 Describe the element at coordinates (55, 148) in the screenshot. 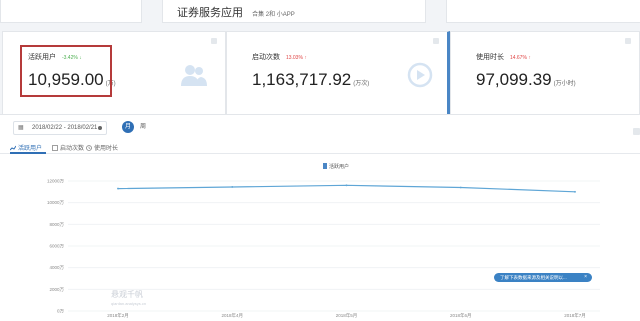

I see `checkbox-icon` at that location.